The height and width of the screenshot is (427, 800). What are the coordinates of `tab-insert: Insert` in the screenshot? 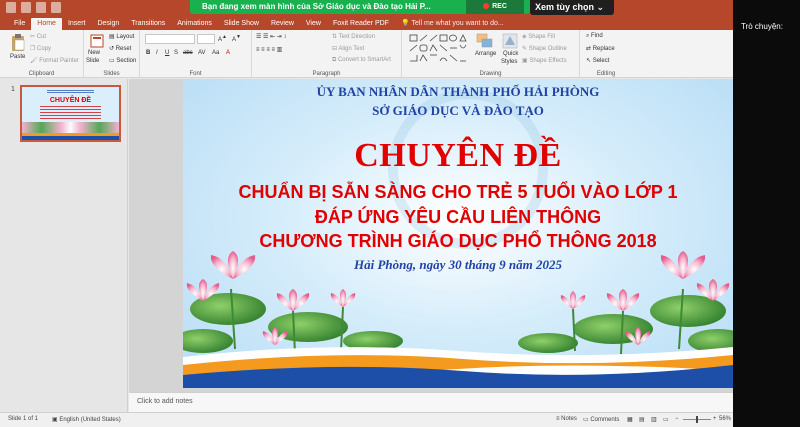 It's located at (77, 24).